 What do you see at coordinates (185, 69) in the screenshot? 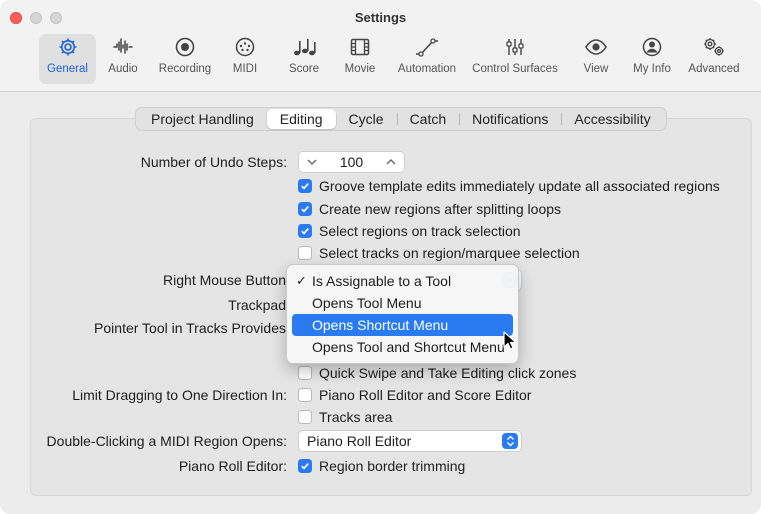
I see `toolbar-label: Recording` at bounding box center [185, 69].